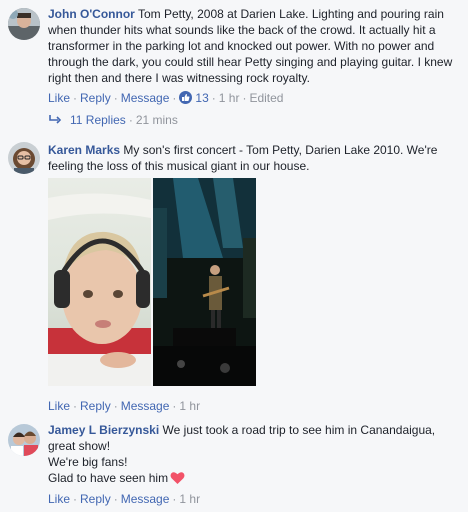 This screenshot has width=468, height=512. What do you see at coordinates (84, 150) in the screenshot?
I see `comment-author: Karen Marks` at bounding box center [84, 150].